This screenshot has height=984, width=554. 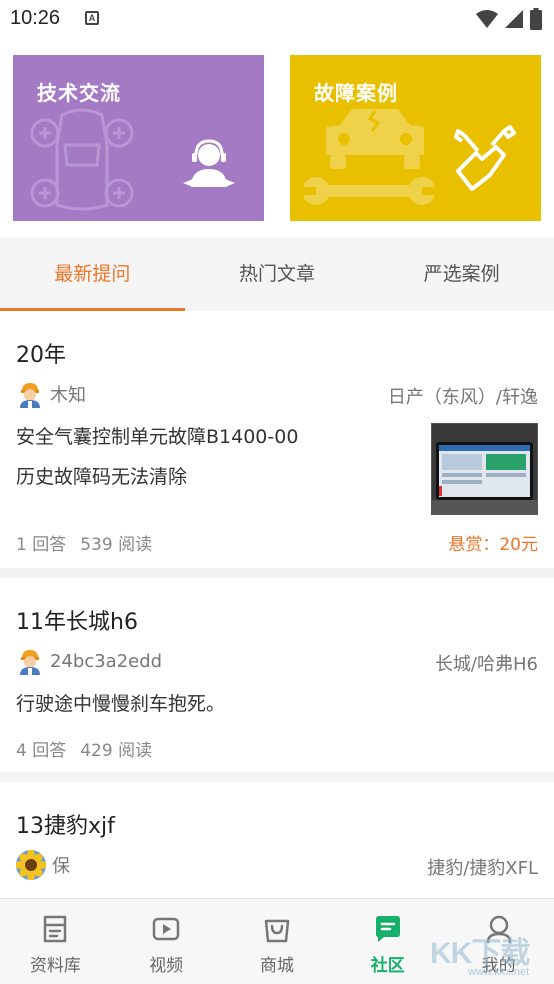 What do you see at coordinates (61, 866) in the screenshot?
I see `author-name: 保` at bounding box center [61, 866].